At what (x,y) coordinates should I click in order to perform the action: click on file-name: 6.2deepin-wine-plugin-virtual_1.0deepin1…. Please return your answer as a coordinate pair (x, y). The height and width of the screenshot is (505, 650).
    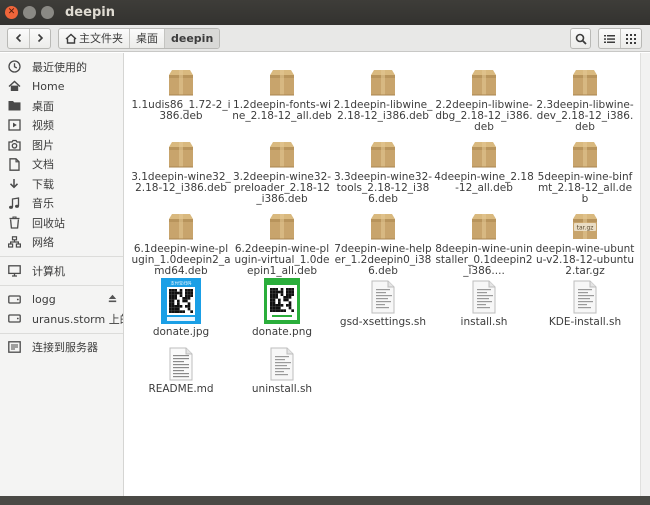
    Looking at the image, I should click on (282, 260).